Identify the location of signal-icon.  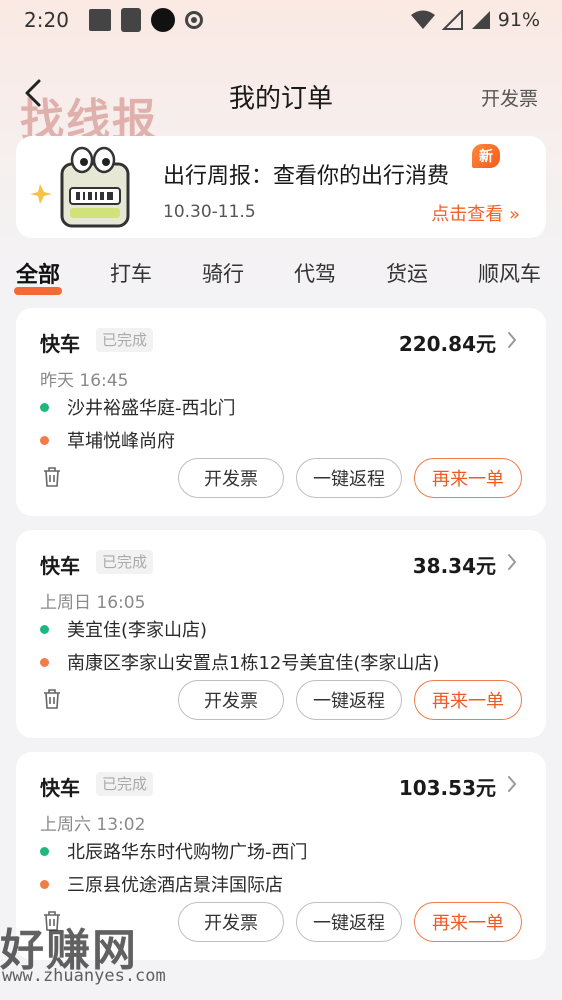
(452, 20).